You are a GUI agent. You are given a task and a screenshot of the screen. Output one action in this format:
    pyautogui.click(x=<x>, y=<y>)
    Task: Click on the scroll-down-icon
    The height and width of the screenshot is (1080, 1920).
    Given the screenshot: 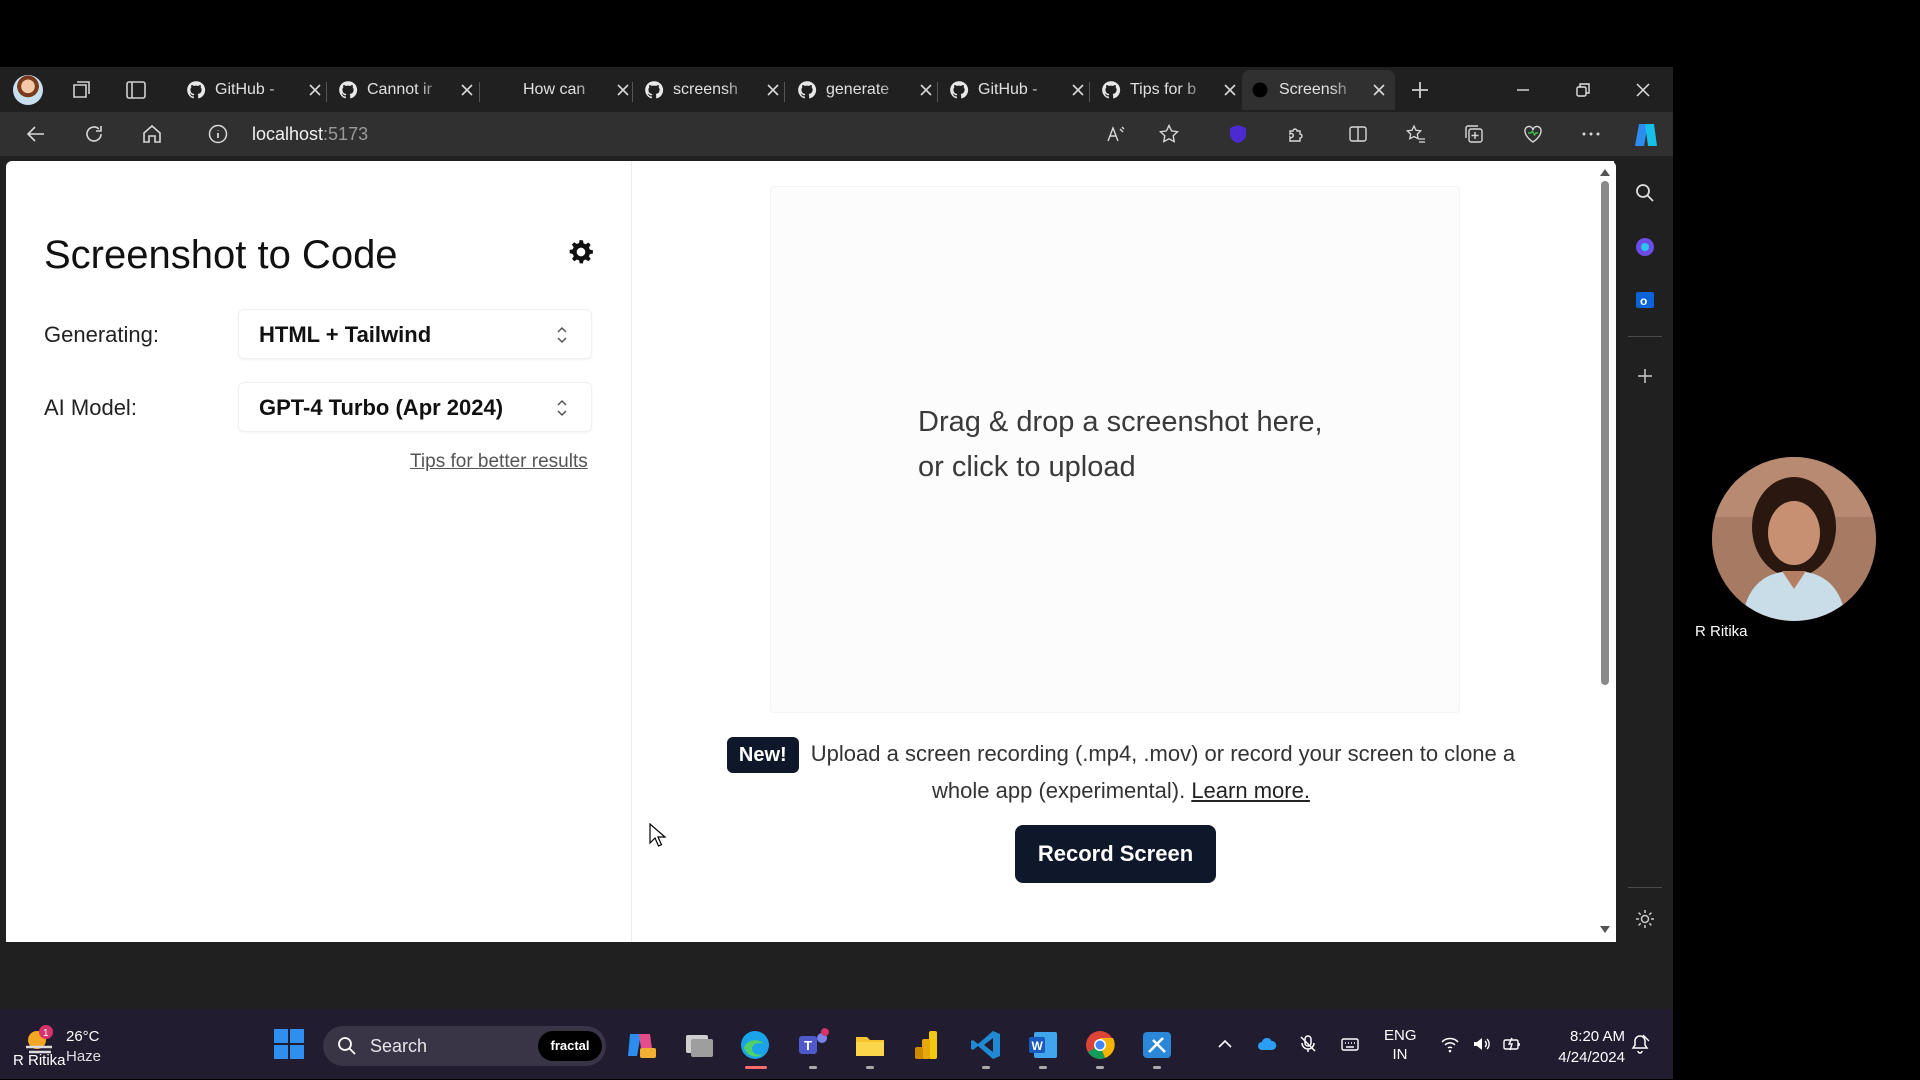 What is the action you would take?
    pyautogui.click(x=1605, y=930)
    